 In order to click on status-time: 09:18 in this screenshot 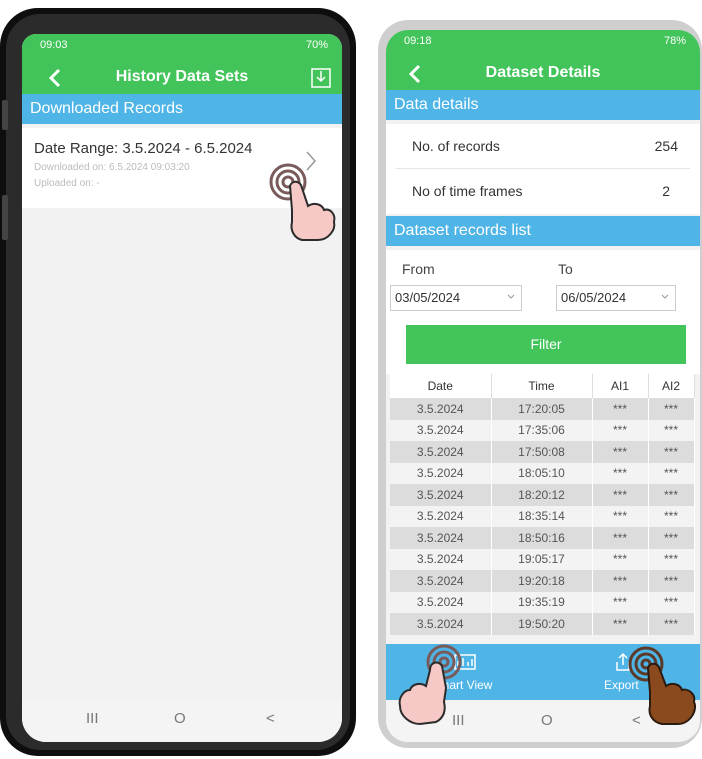, I will do `click(418, 41)`.